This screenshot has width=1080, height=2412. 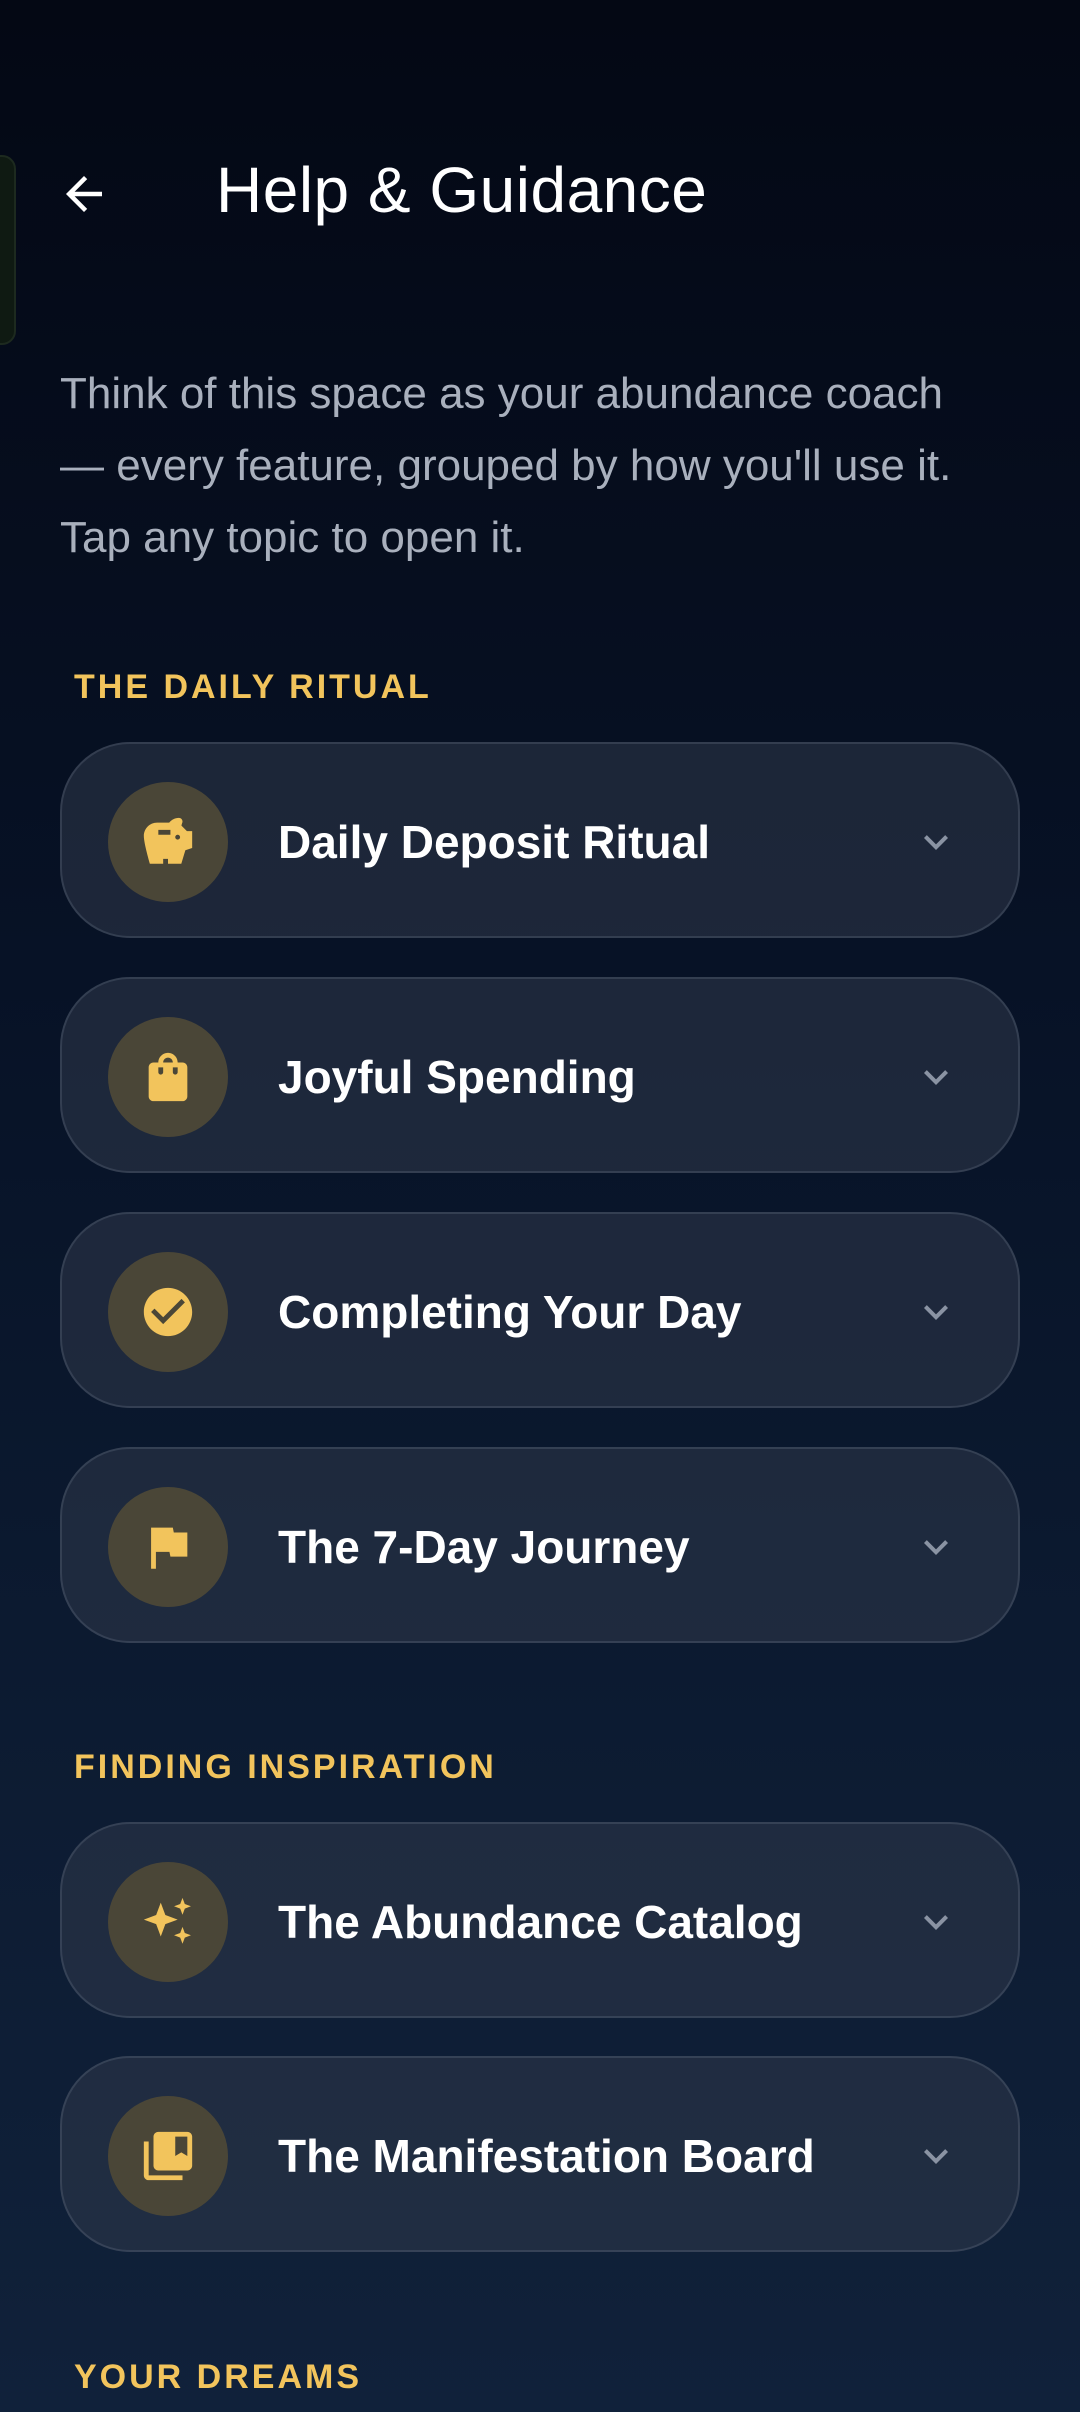 I want to click on topic-completing-your-day: Completing Your Day, so click(x=540, y=1310).